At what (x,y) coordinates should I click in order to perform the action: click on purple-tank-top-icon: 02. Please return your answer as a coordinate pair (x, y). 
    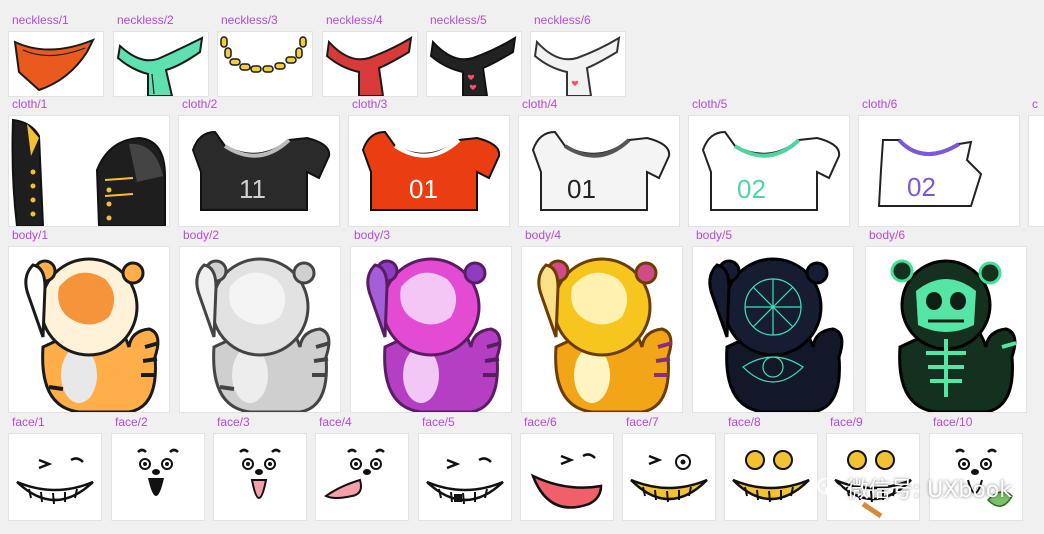
    Looking at the image, I should click on (930, 172).